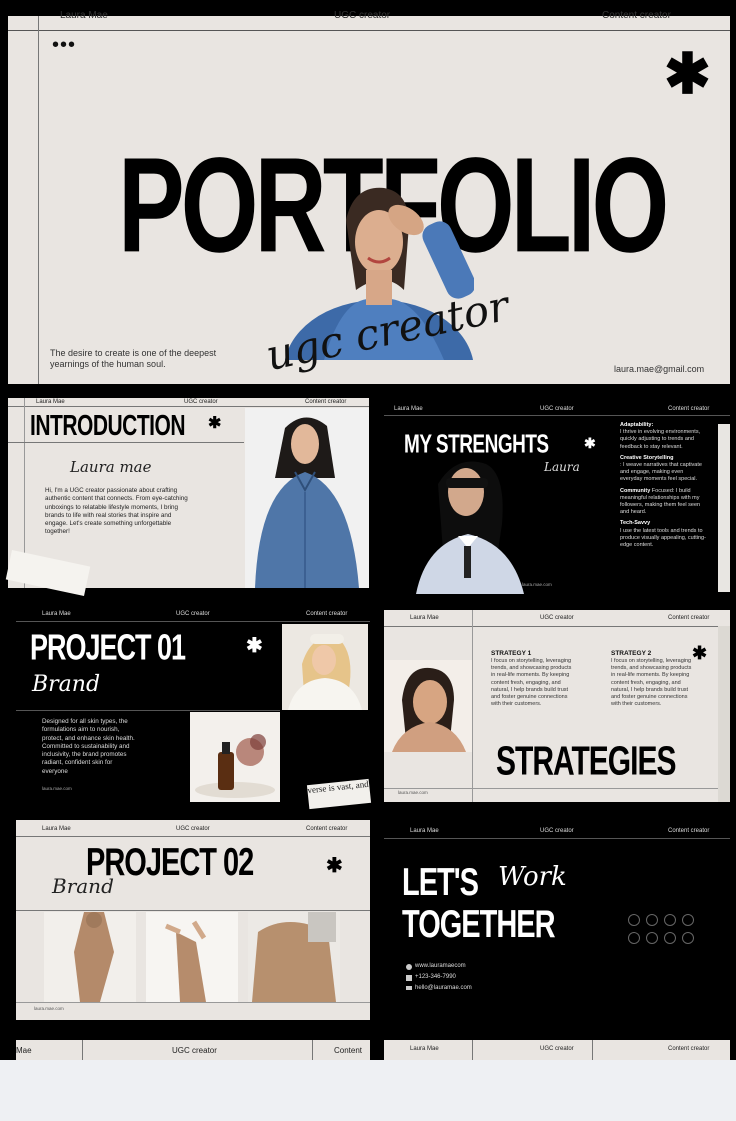  Describe the element at coordinates (325, 667) in the screenshot. I see `project1-photo-top` at that location.